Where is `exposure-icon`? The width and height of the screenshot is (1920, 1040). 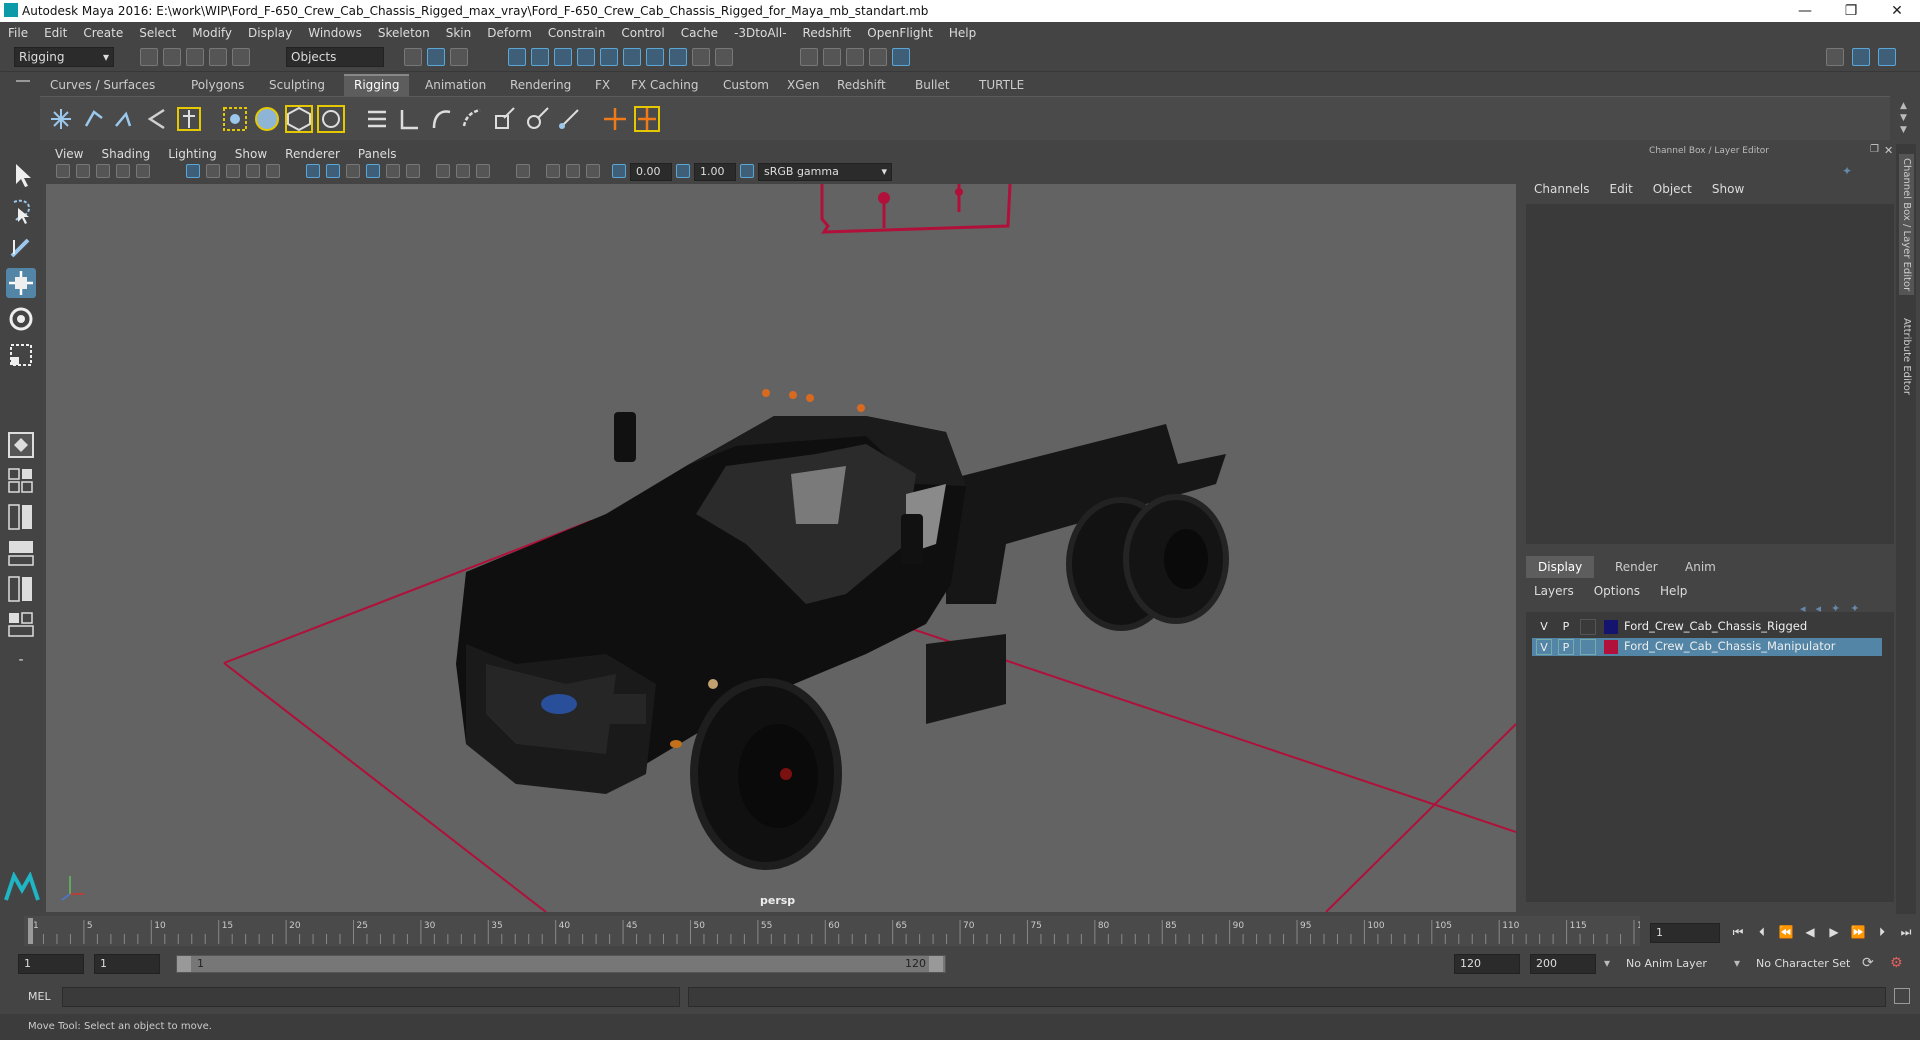 exposure-icon is located at coordinates (619, 171).